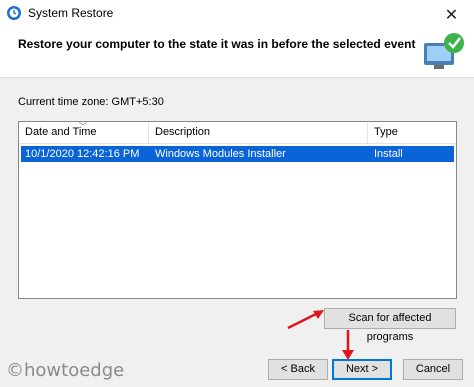 This screenshot has width=474, height=387. I want to click on annotation-arrow-scan-icon, so click(305, 320).